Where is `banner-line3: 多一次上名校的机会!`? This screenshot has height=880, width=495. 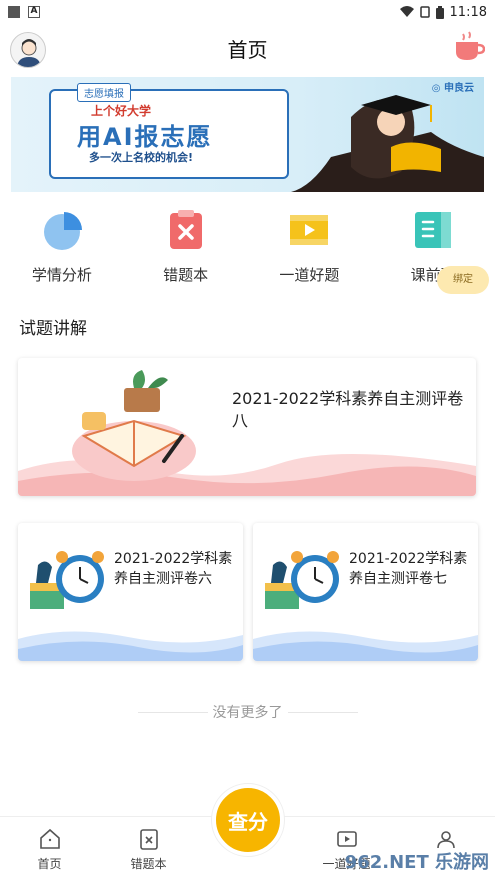
banner-line3: 多一次上名校的机会! is located at coordinates (141, 157).